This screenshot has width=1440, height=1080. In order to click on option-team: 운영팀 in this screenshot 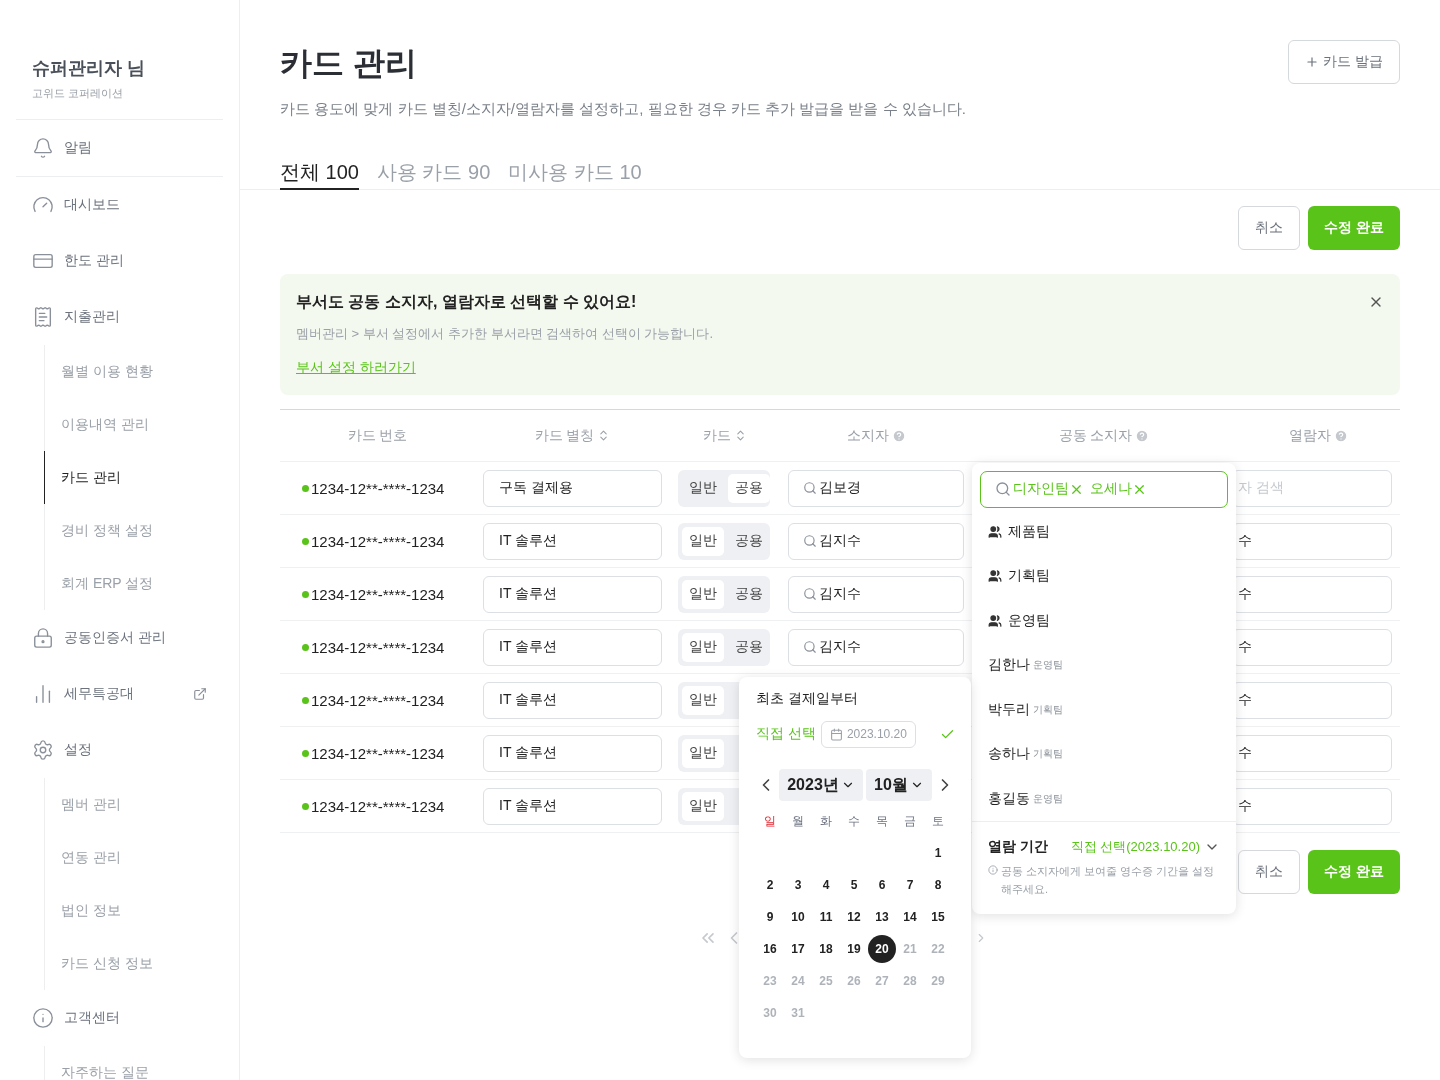, I will do `click(1048, 798)`.